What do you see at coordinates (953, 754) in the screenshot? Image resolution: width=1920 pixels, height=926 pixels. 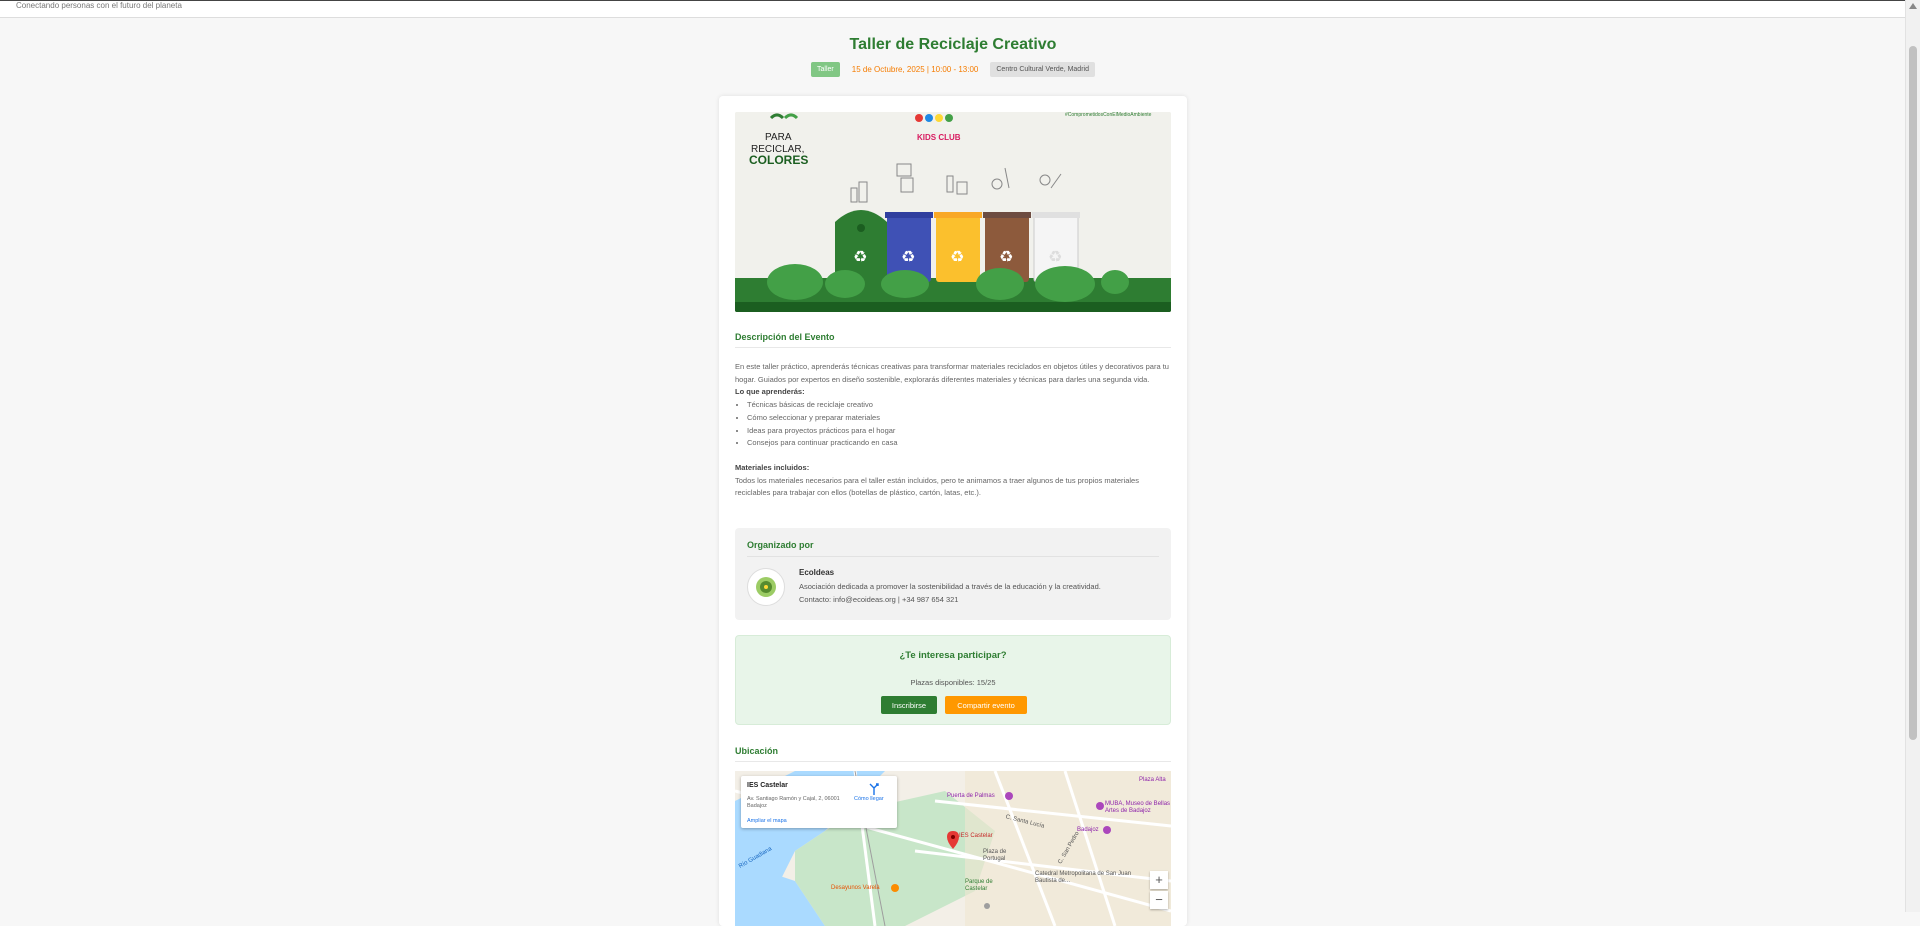 I see `location-heading: Ubicación` at bounding box center [953, 754].